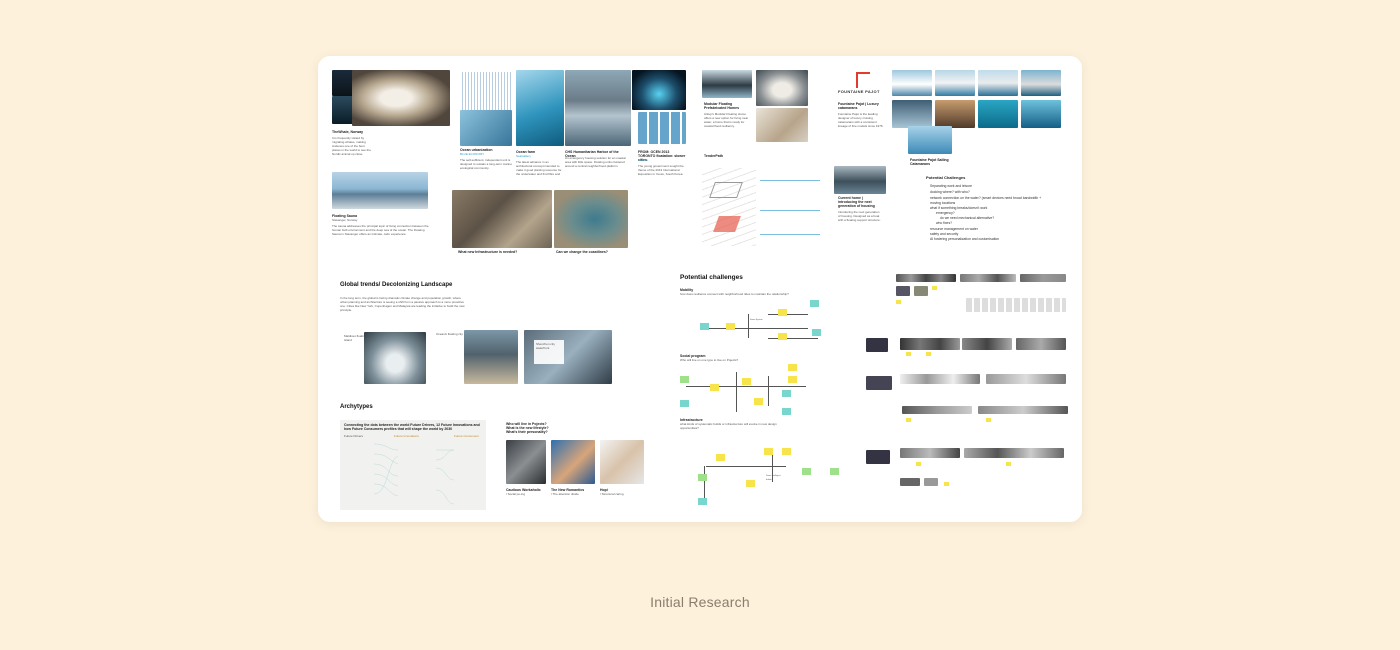 The image size is (1400, 650). I want to click on render-grid-image, so click(662, 128).